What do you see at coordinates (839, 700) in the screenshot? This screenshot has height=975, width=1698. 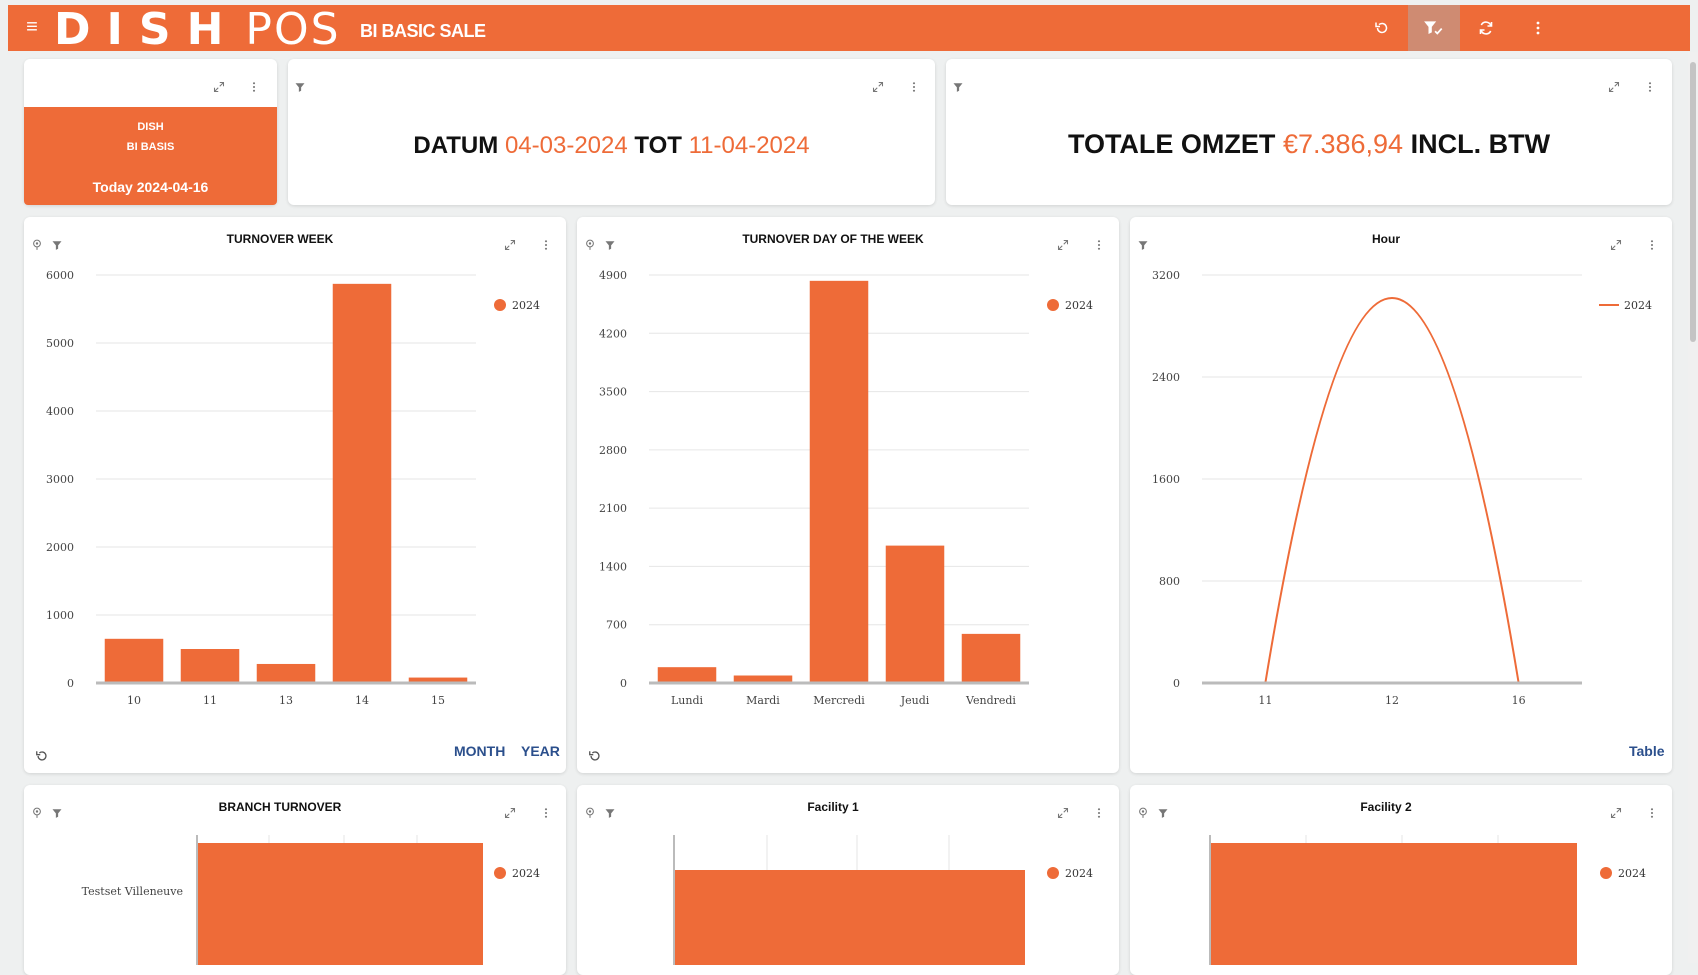 I see `x-tick-label: Mercredi` at bounding box center [839, 700].